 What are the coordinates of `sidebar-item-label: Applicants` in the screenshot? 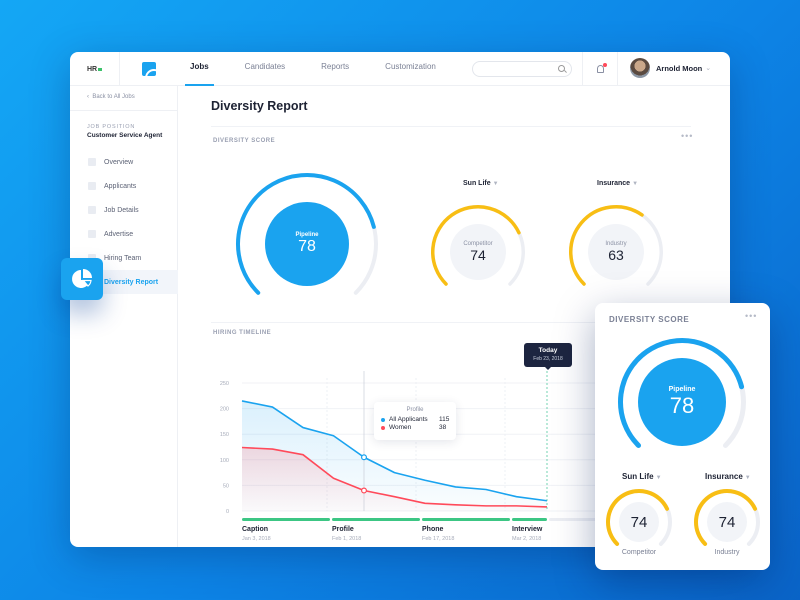 It's located at (120, 186).